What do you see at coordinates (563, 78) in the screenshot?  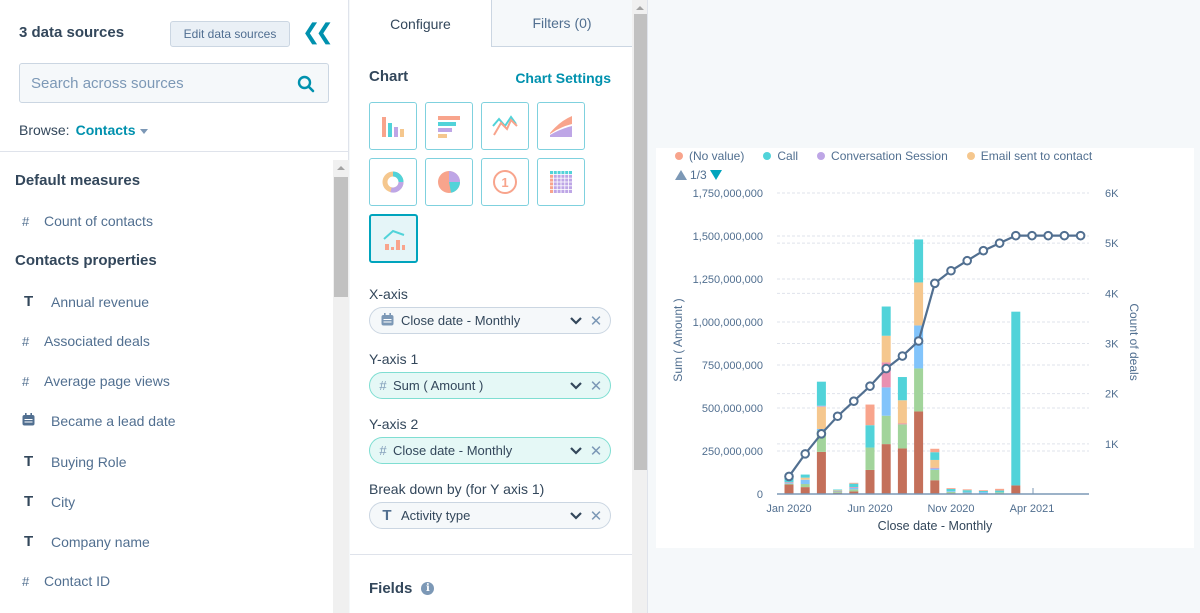 I see `chart-settings-link: Chart Settings` at bounding box center [563, 78].